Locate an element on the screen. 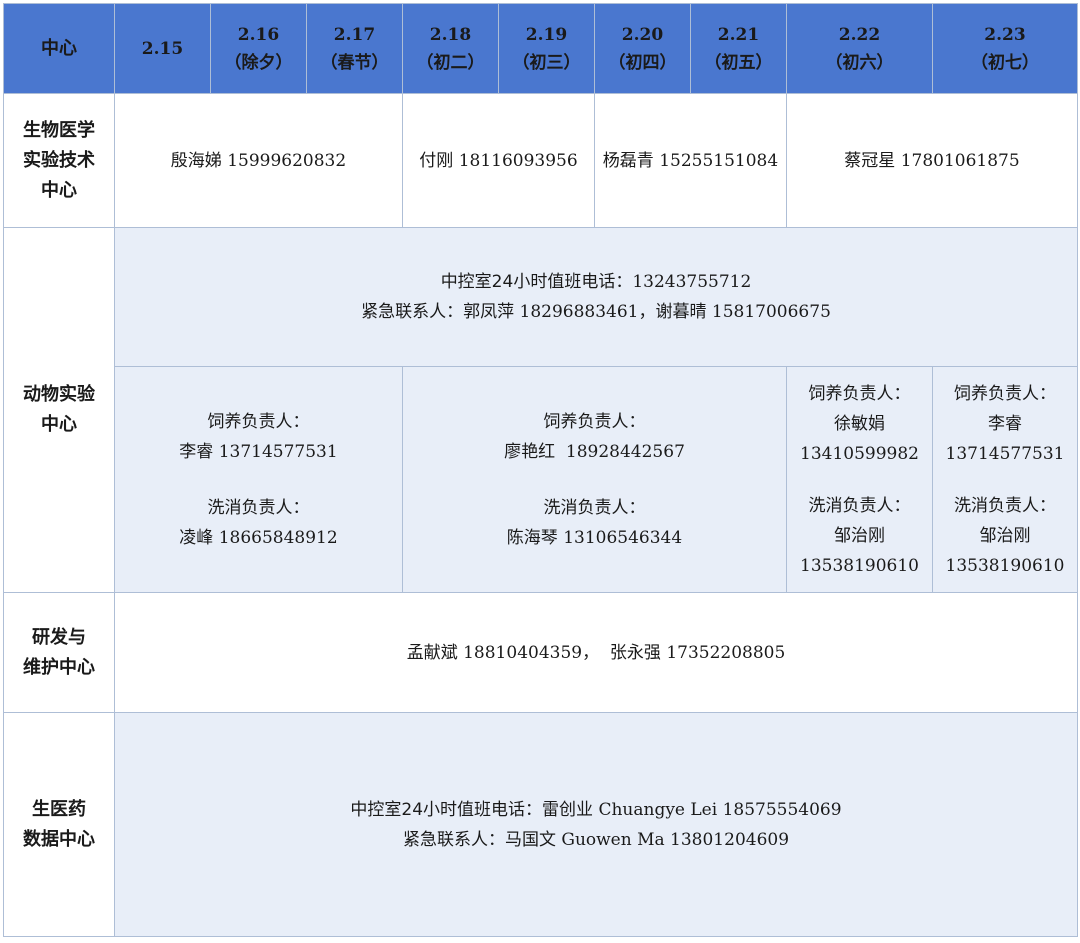  header-date: 2.20 is located at coordinates (642, 34).